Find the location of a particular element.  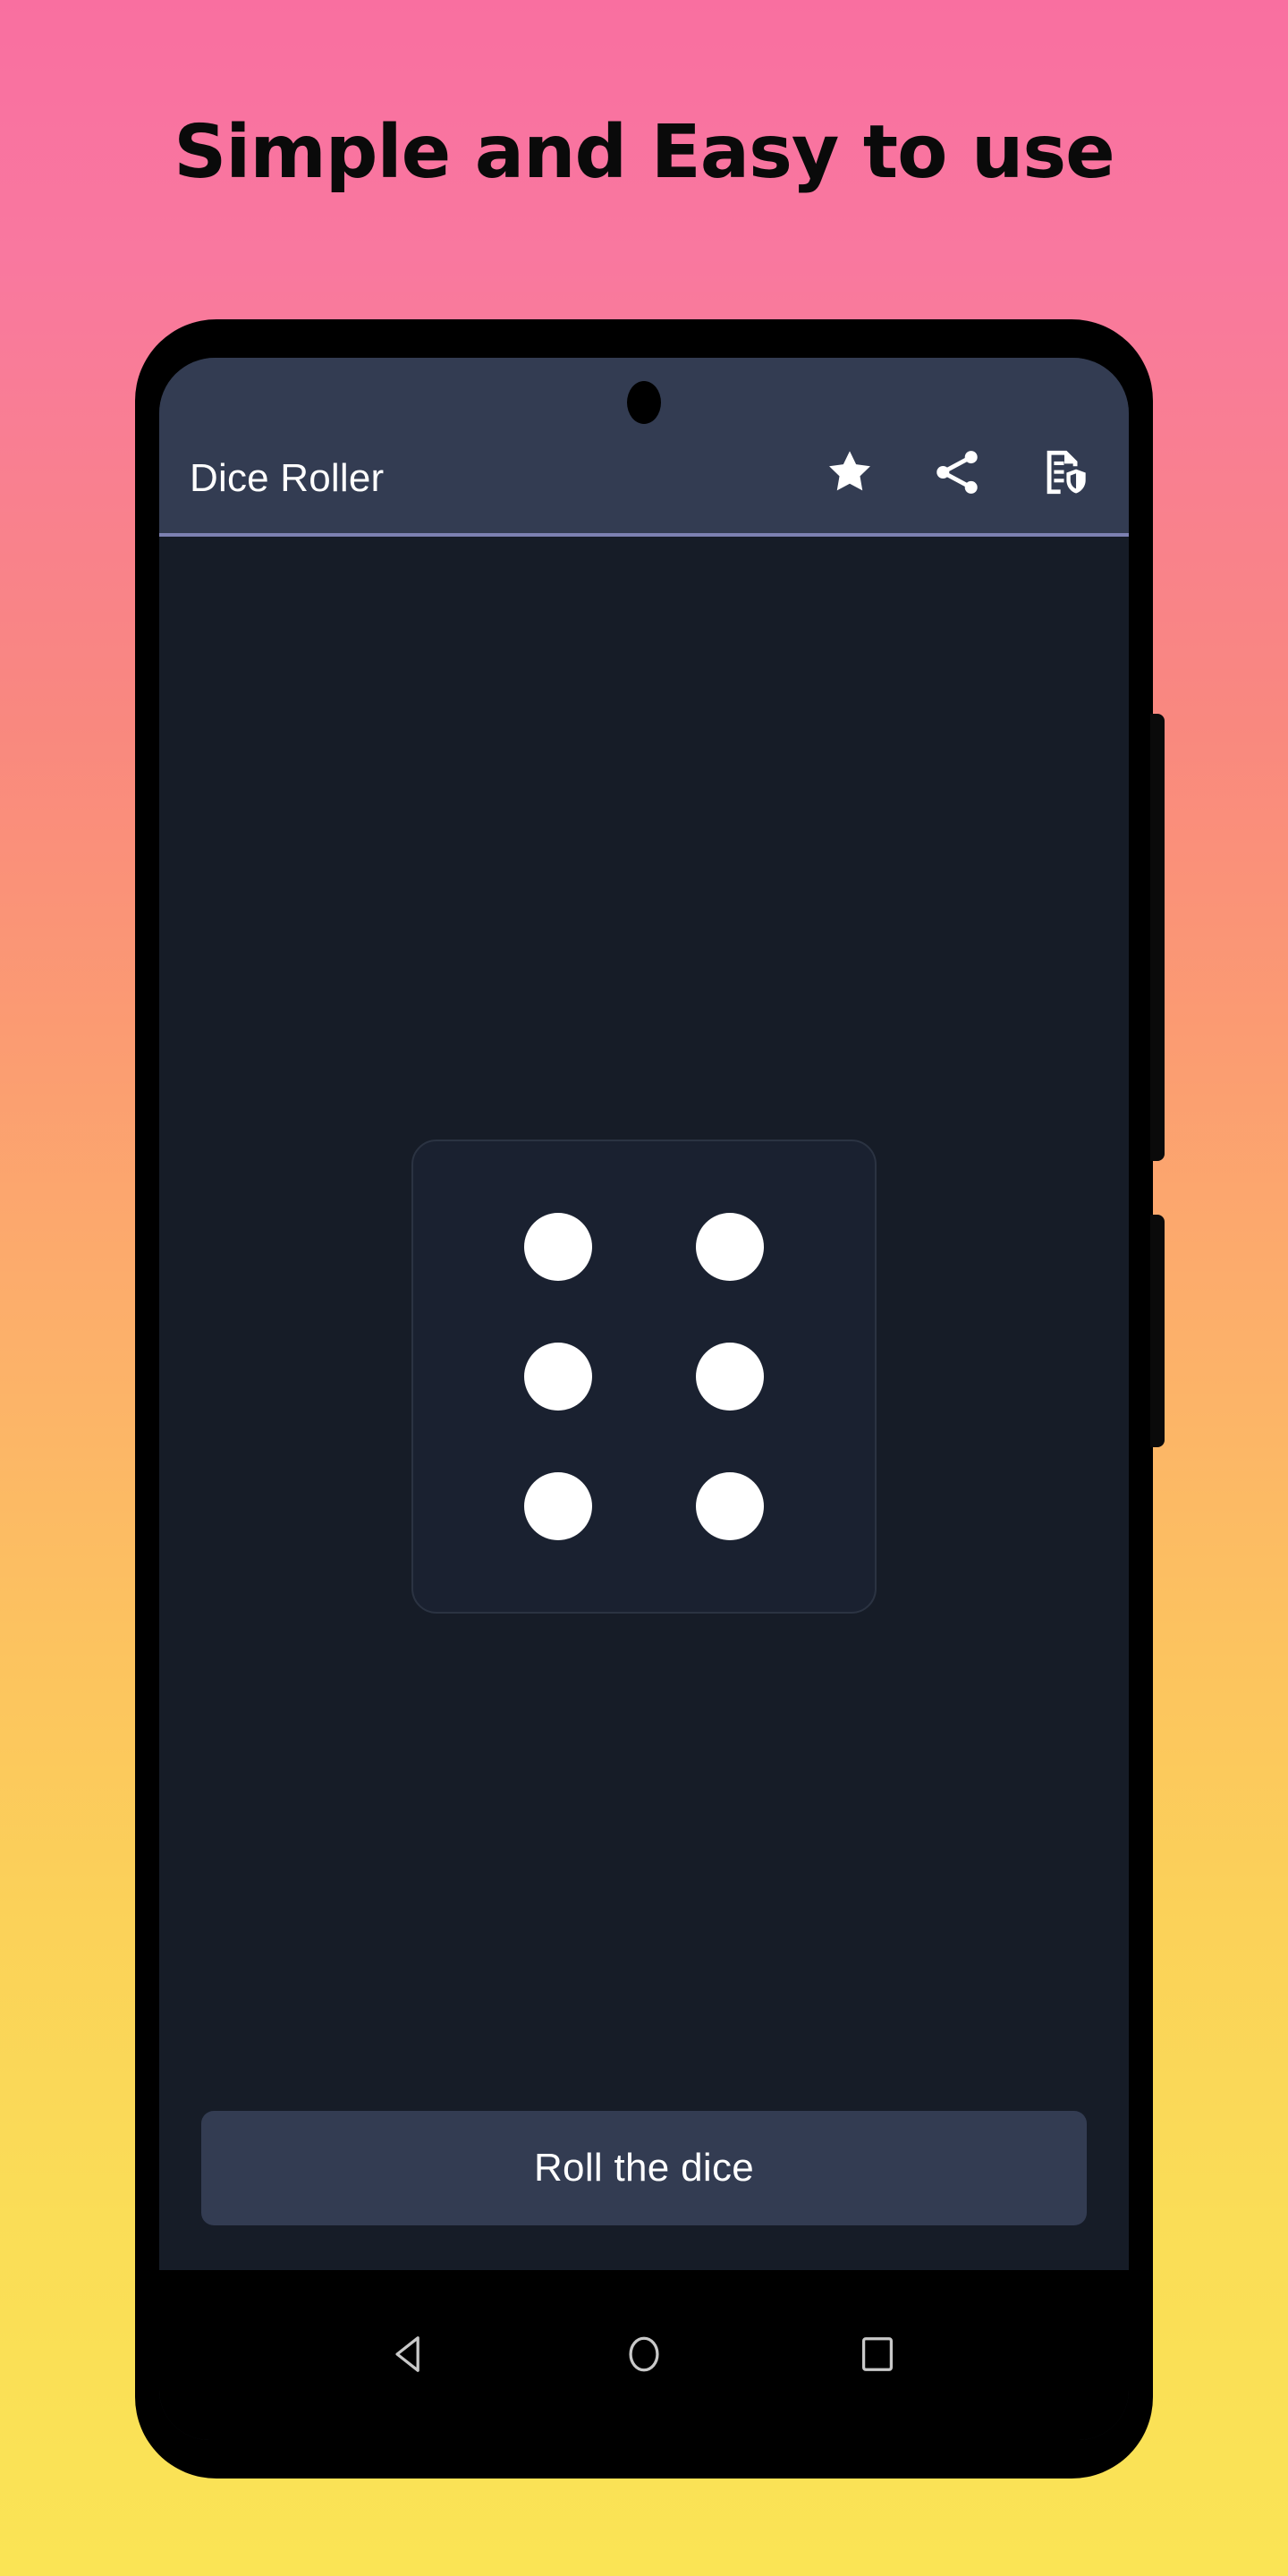

system-navigation-bar is located at coordinates (644, 2355).